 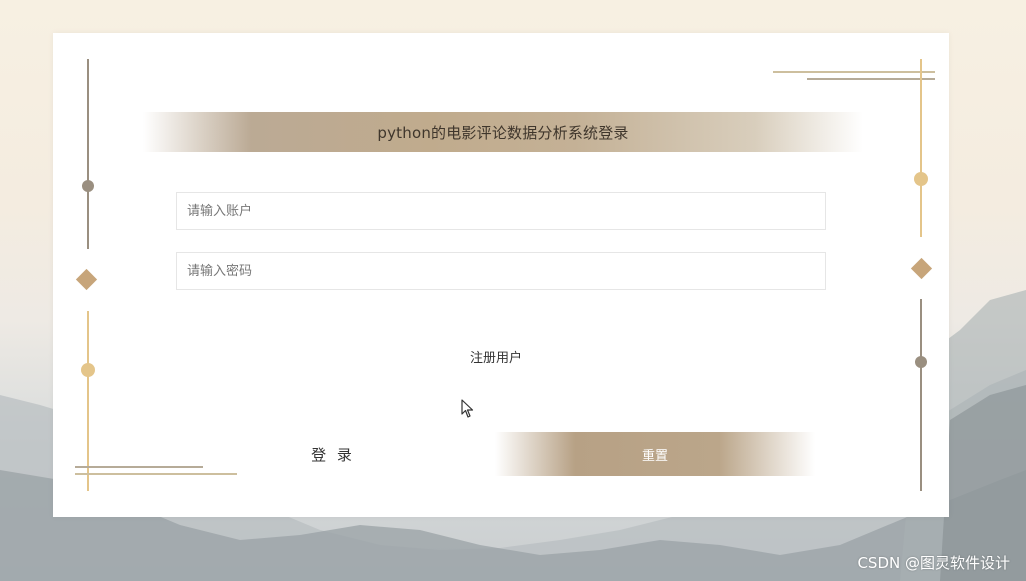 I want to click on page-title: python的电影评论数据分析系统登录, so click(x=503, y=132).